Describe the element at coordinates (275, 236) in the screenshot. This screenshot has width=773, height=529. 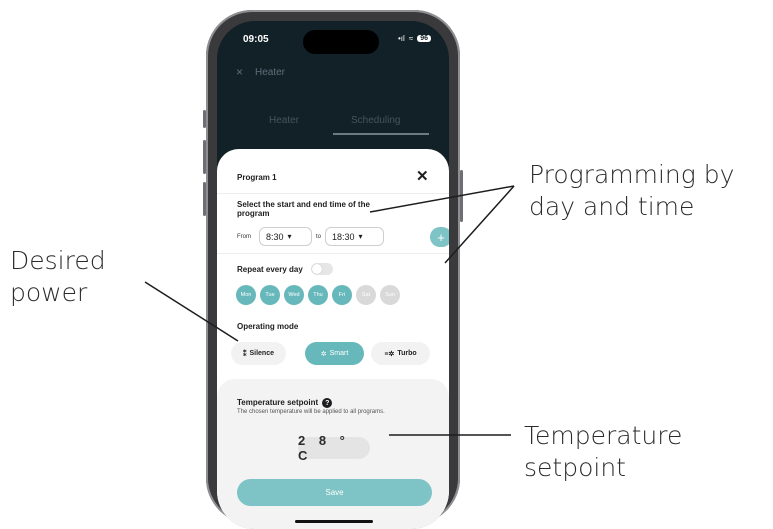
I see `start-time-value: 8:30` at that location.